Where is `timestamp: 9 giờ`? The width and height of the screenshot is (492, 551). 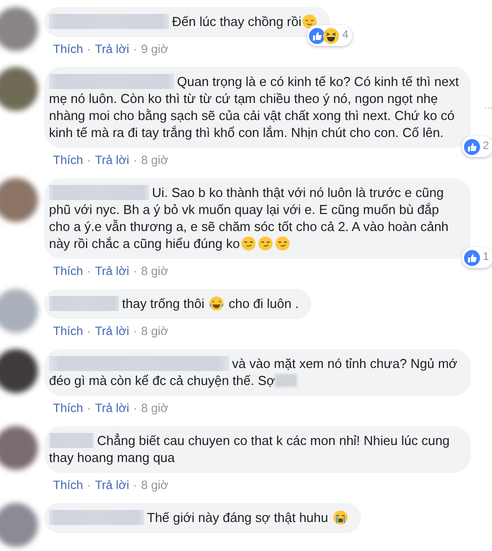
timestamp: 9 giờ is located at coordinates (154, 49).